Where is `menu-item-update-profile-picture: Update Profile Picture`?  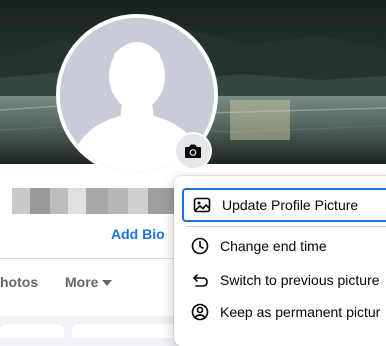 menu-item-update-profile-picture: Update Profile Picture is located at coordinates (284, 205).